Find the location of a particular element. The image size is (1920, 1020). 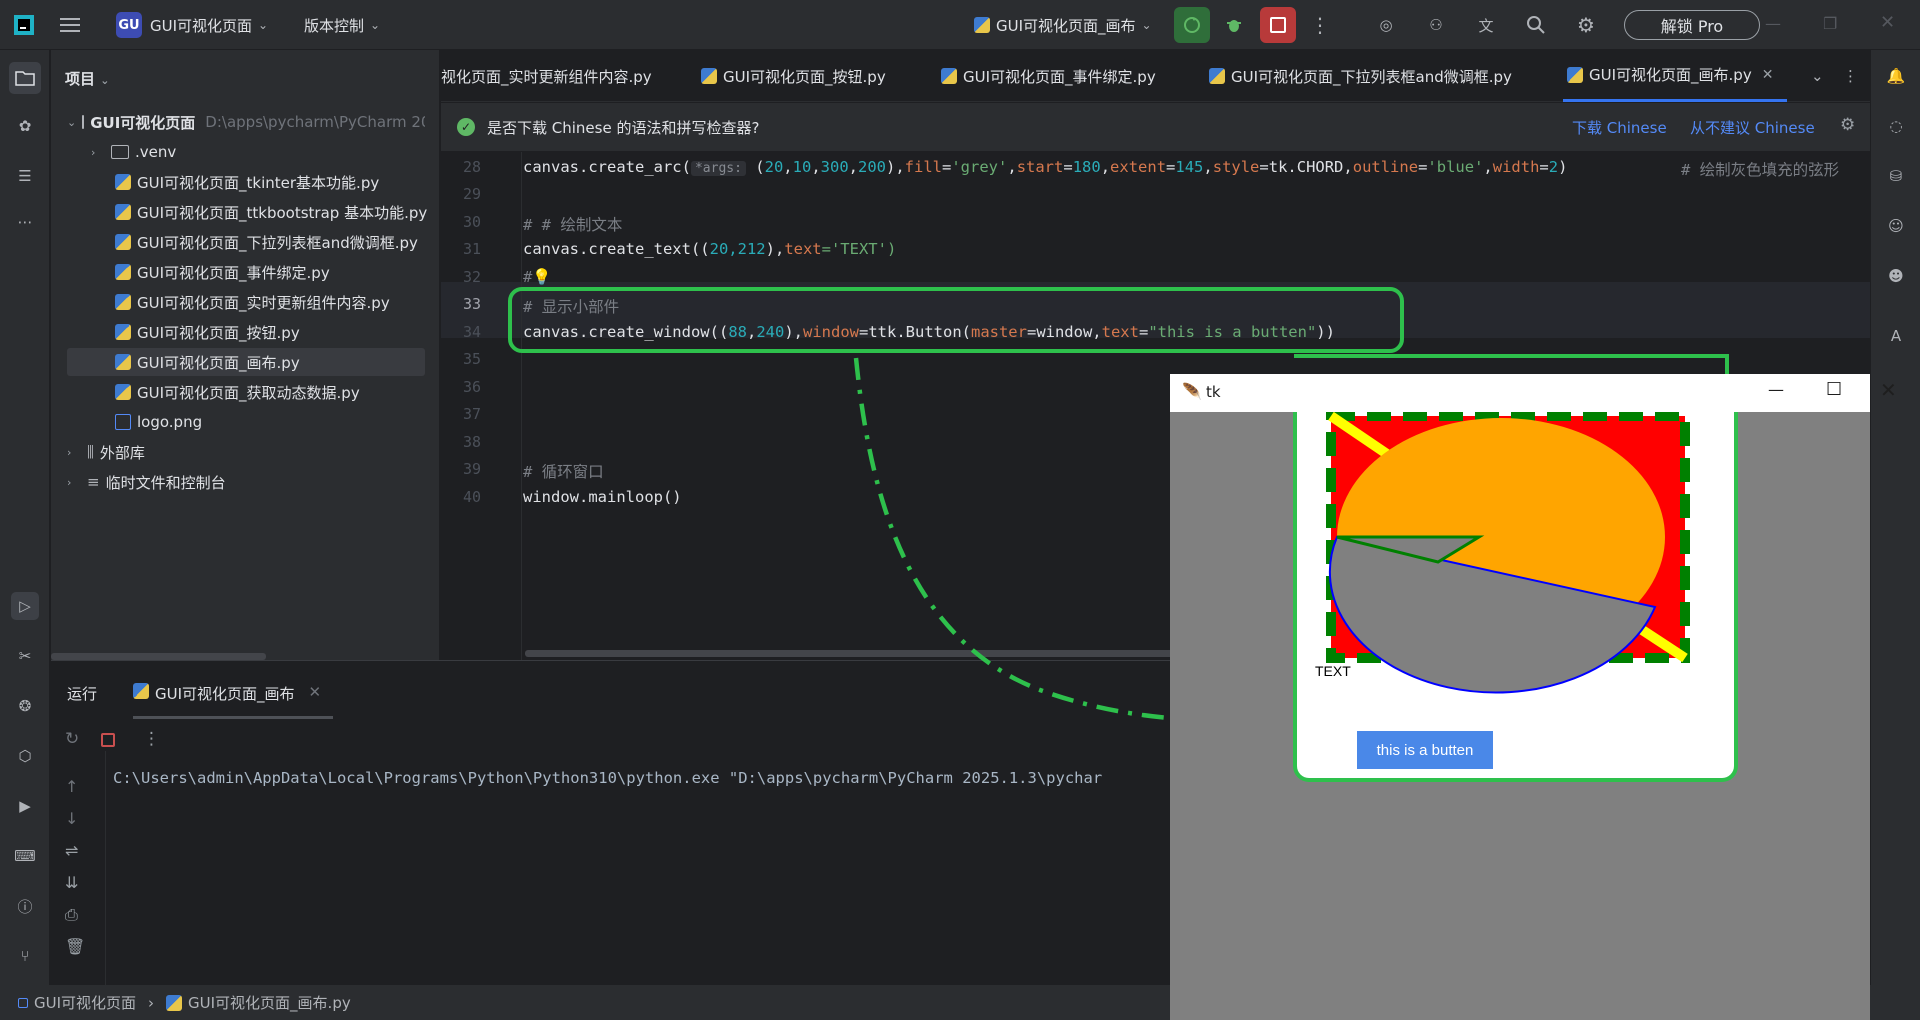

maximize-icon: ☐ is located at coordinates (1834, 389).